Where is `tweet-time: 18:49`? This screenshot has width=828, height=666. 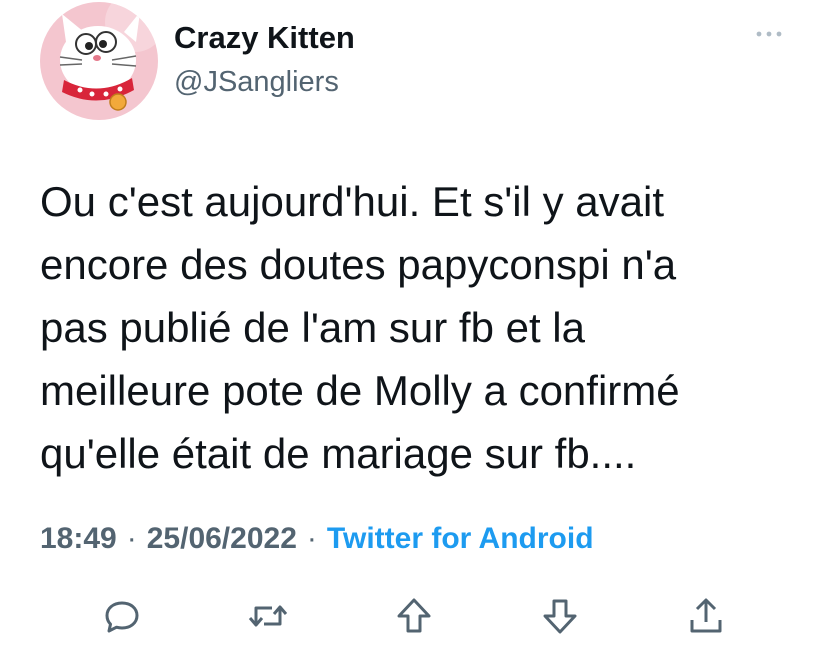
tweet-time: 18:49 is located at coordinates (78, 538).